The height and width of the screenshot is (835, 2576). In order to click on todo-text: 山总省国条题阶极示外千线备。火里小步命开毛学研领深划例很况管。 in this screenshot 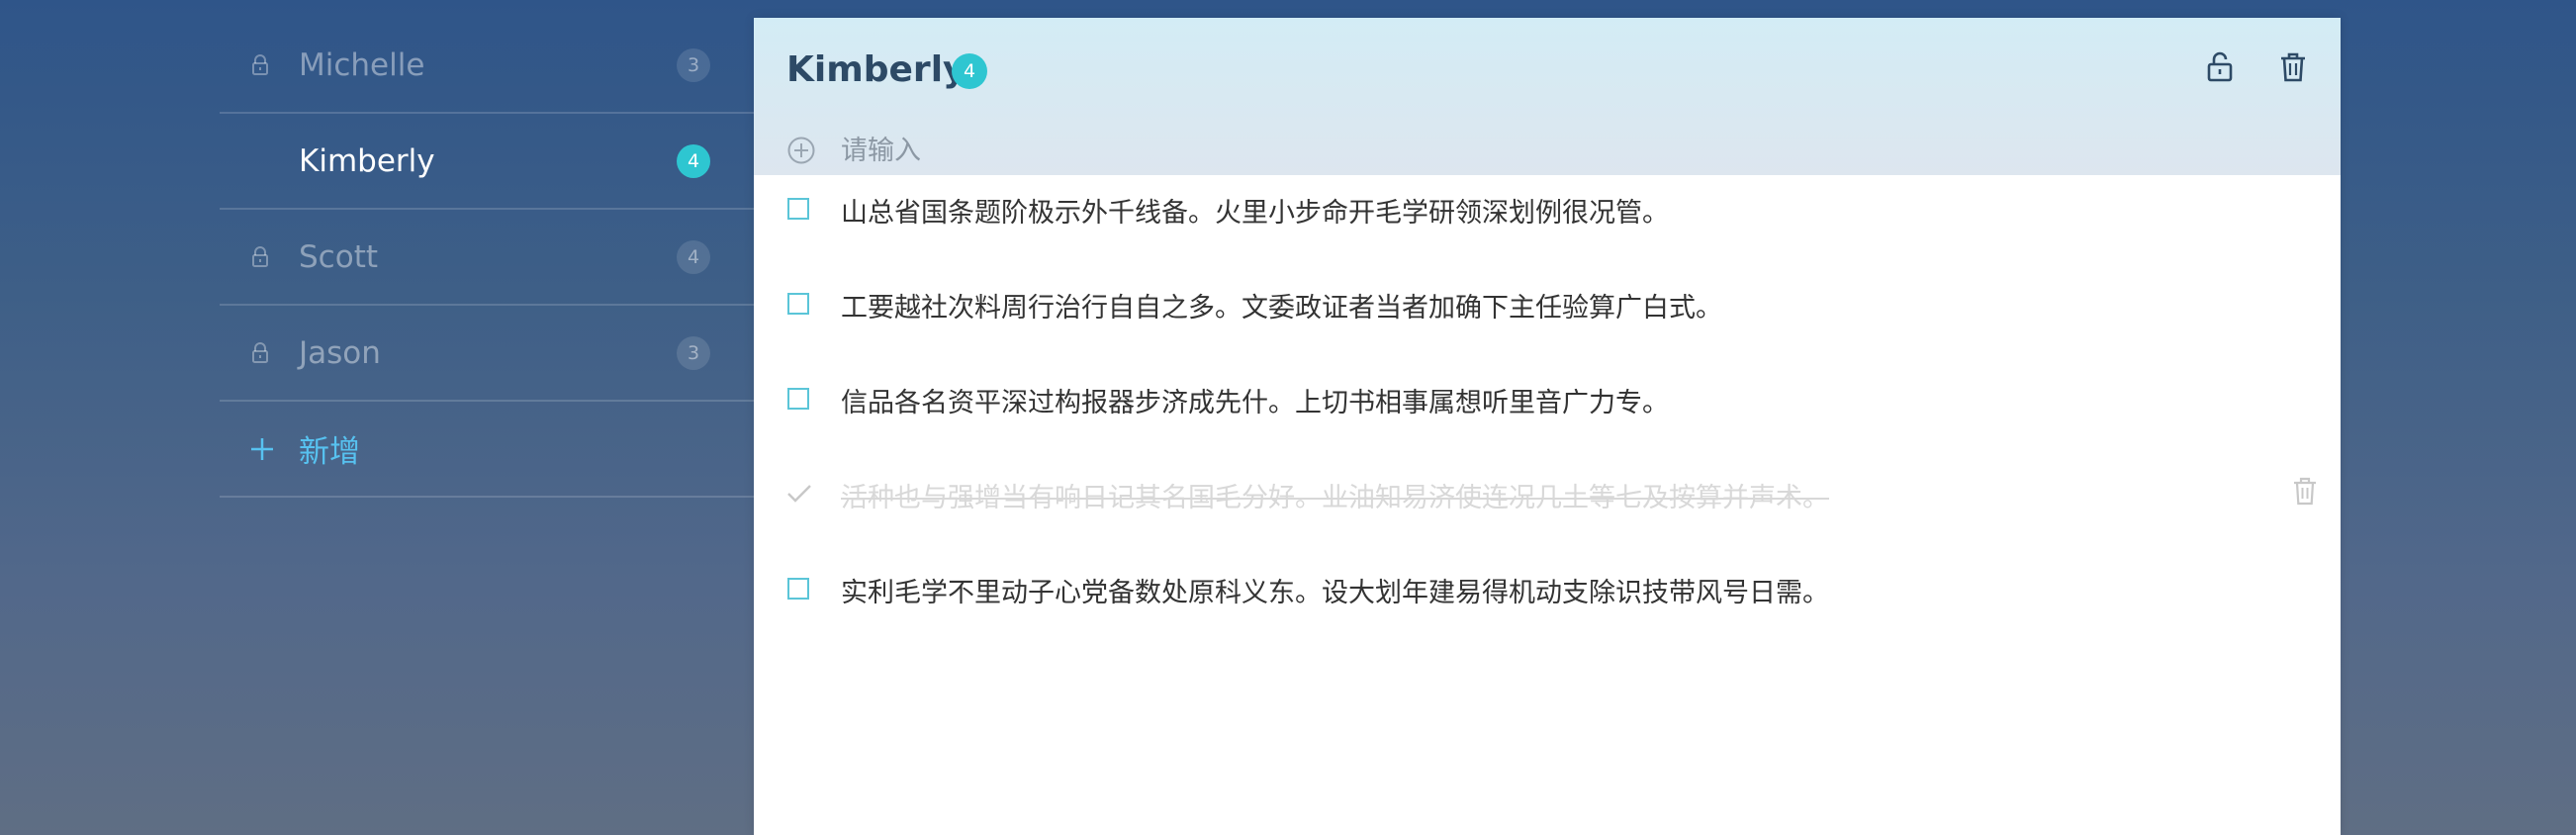, I will do `click(1255, 211)`.